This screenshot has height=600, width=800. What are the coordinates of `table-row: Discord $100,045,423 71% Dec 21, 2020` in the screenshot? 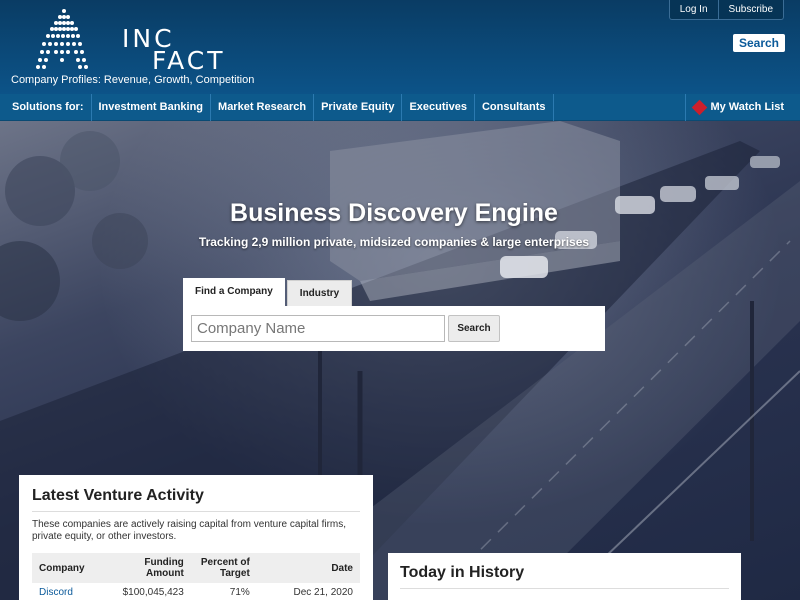 It's located at (196, 591).